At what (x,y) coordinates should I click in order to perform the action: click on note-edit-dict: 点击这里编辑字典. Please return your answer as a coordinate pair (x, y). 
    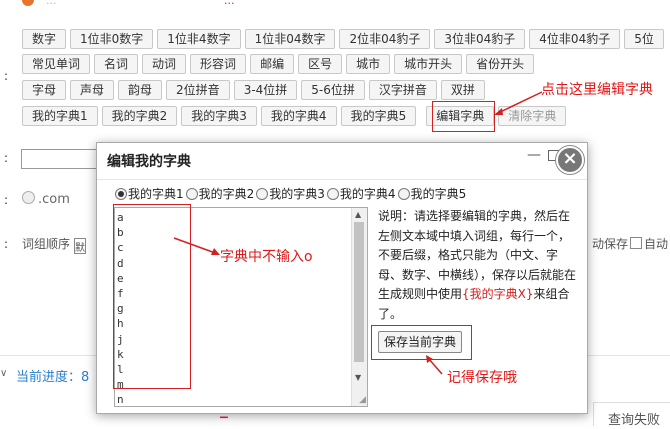
    Looking at the image, I should click on (597, 90).